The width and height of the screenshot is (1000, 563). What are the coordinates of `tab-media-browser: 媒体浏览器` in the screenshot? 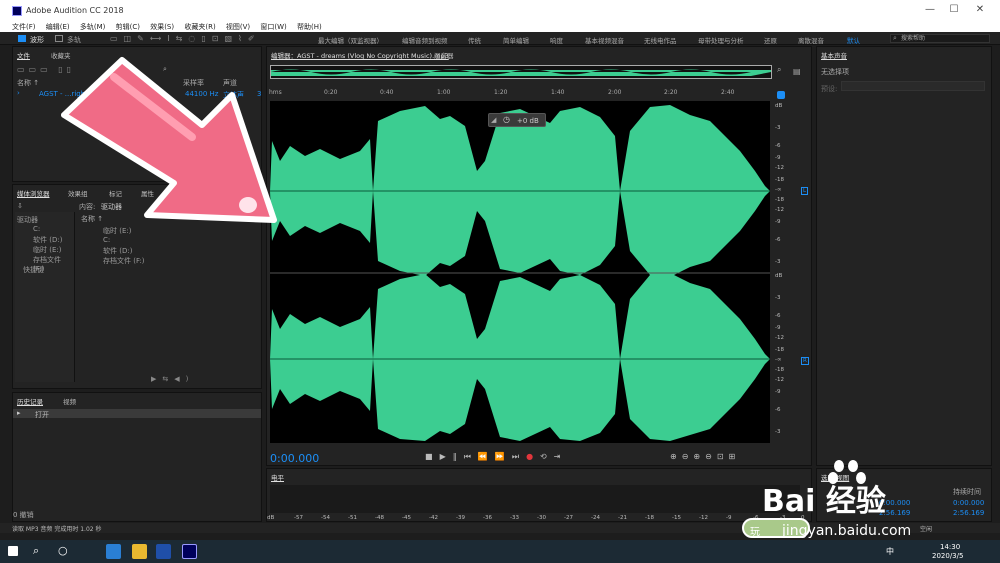 It's located at (33, 193).